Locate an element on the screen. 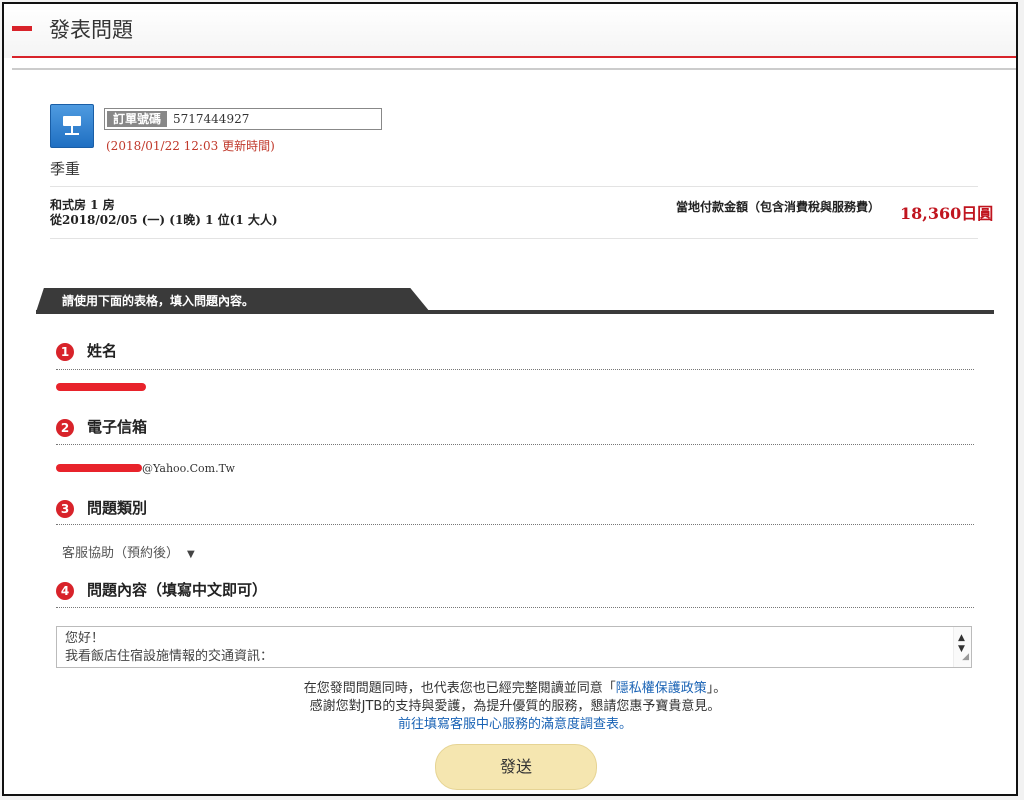 The image size is (1024, 800). resize-grip-icon: ◢ is located at coordinates (965, 657).